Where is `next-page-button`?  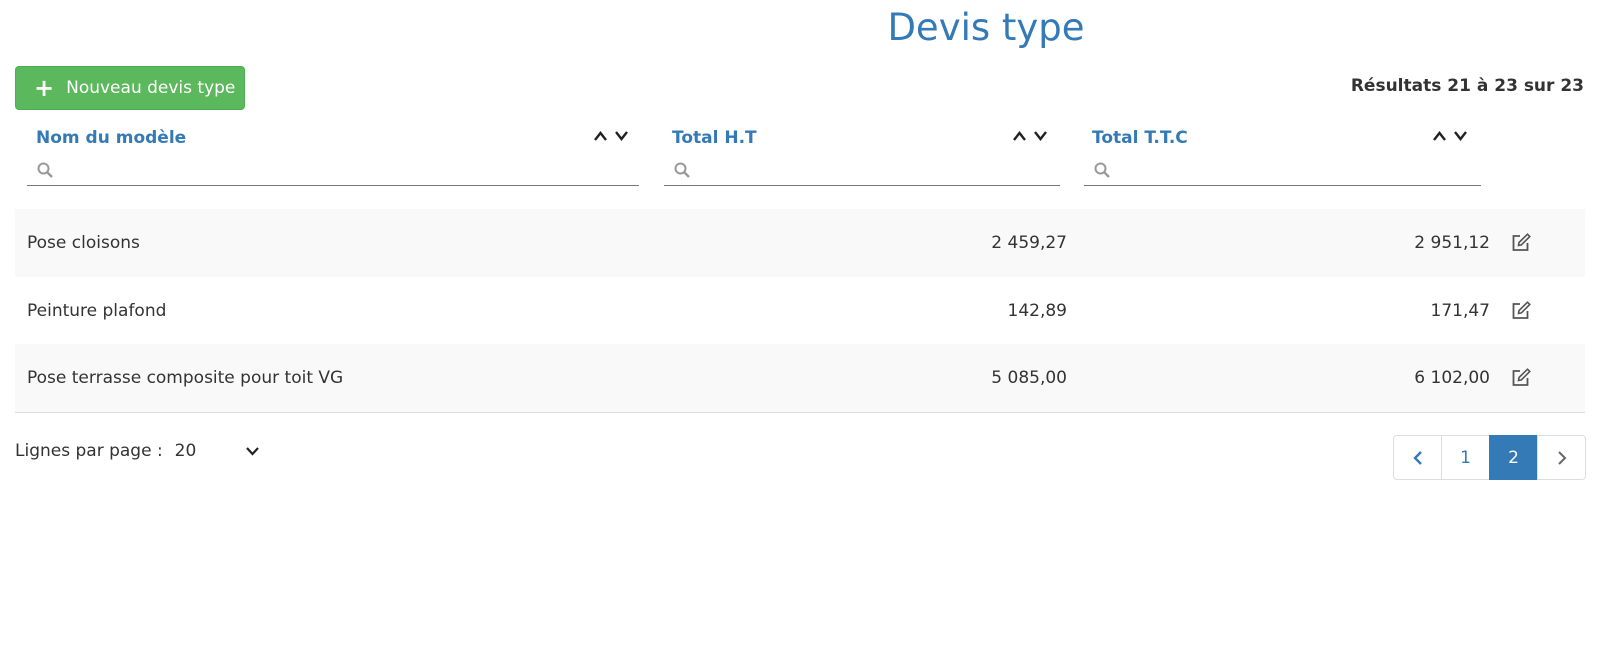 next-page-button is located at coordinates (1561, 457).